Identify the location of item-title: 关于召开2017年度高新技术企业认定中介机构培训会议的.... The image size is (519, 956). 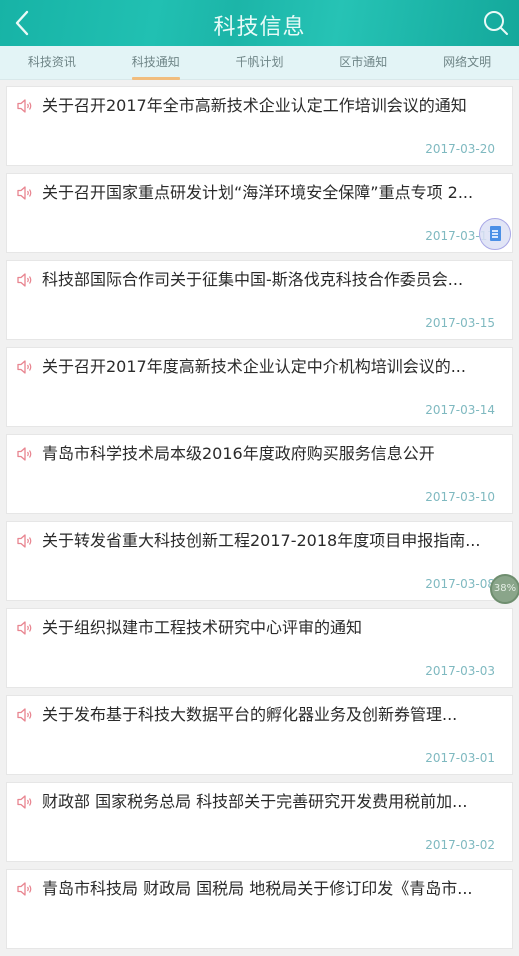
(254, 366).